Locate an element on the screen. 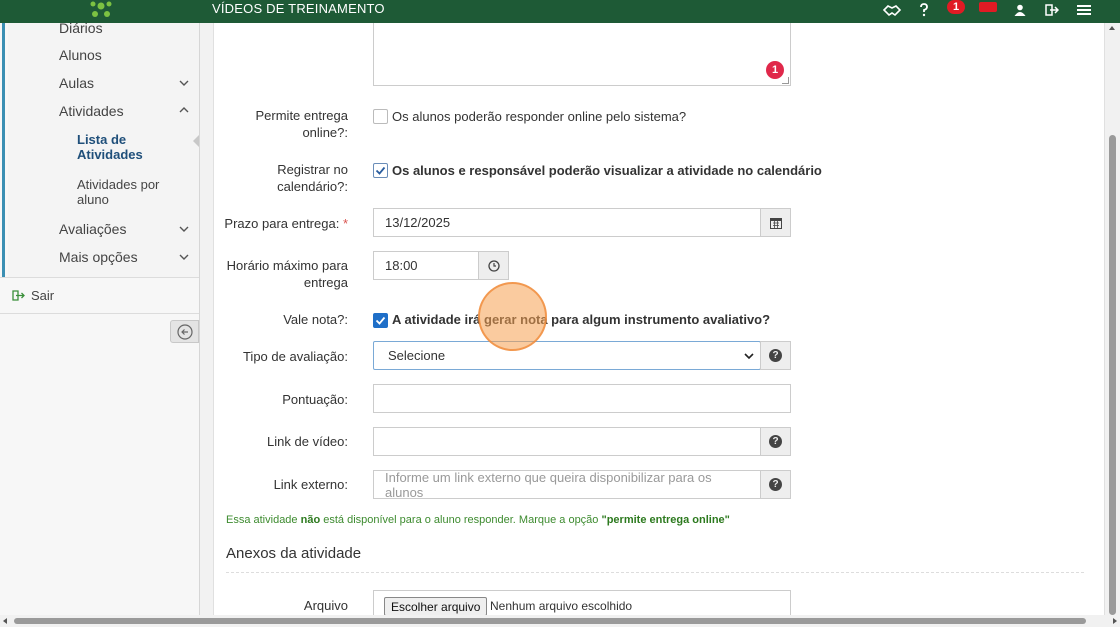  calendar-button is located at coordinates (775, 222).